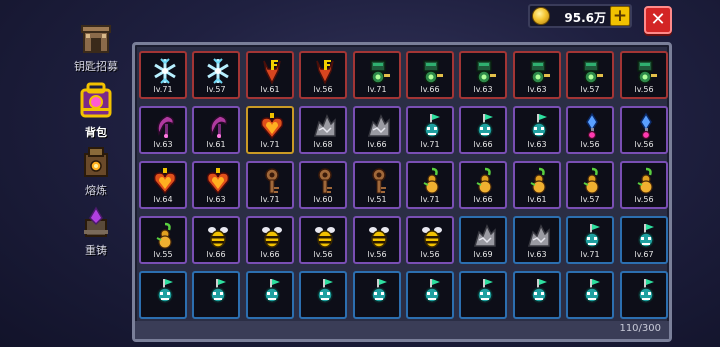 This screenshot has height=347, width=720. Describe the element at coordinates (218, 181) in the screenshot. I see `fire-heart-key-icon` at that location.